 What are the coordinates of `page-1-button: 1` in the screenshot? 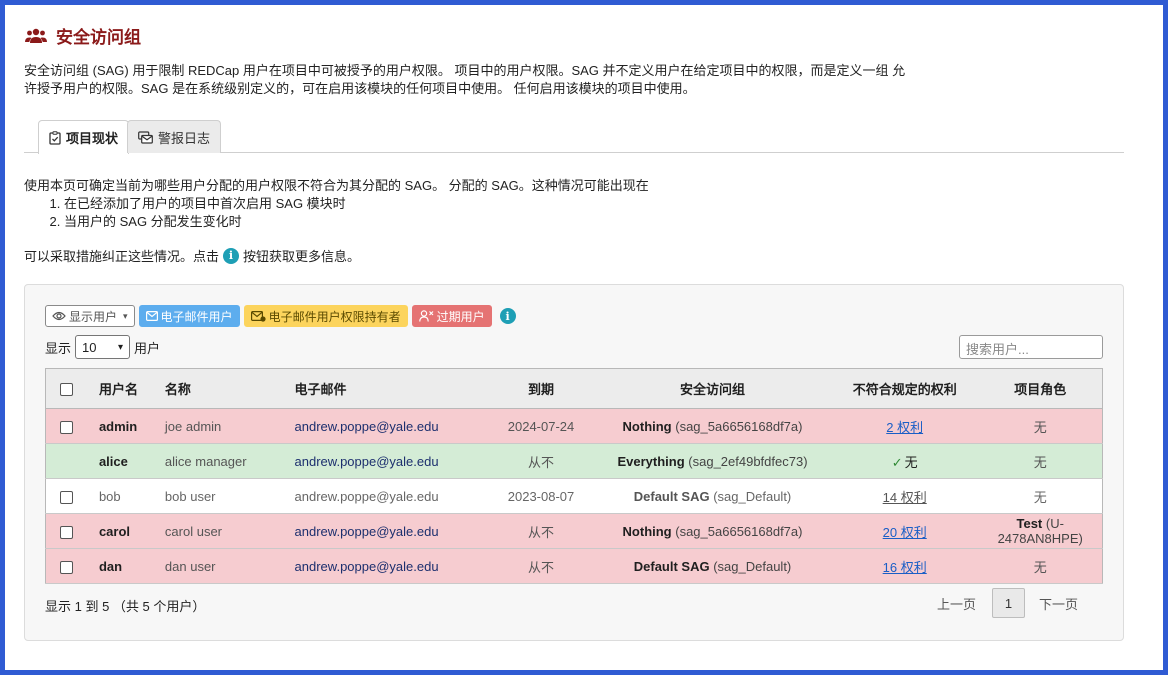 It's located at (1009, 603).